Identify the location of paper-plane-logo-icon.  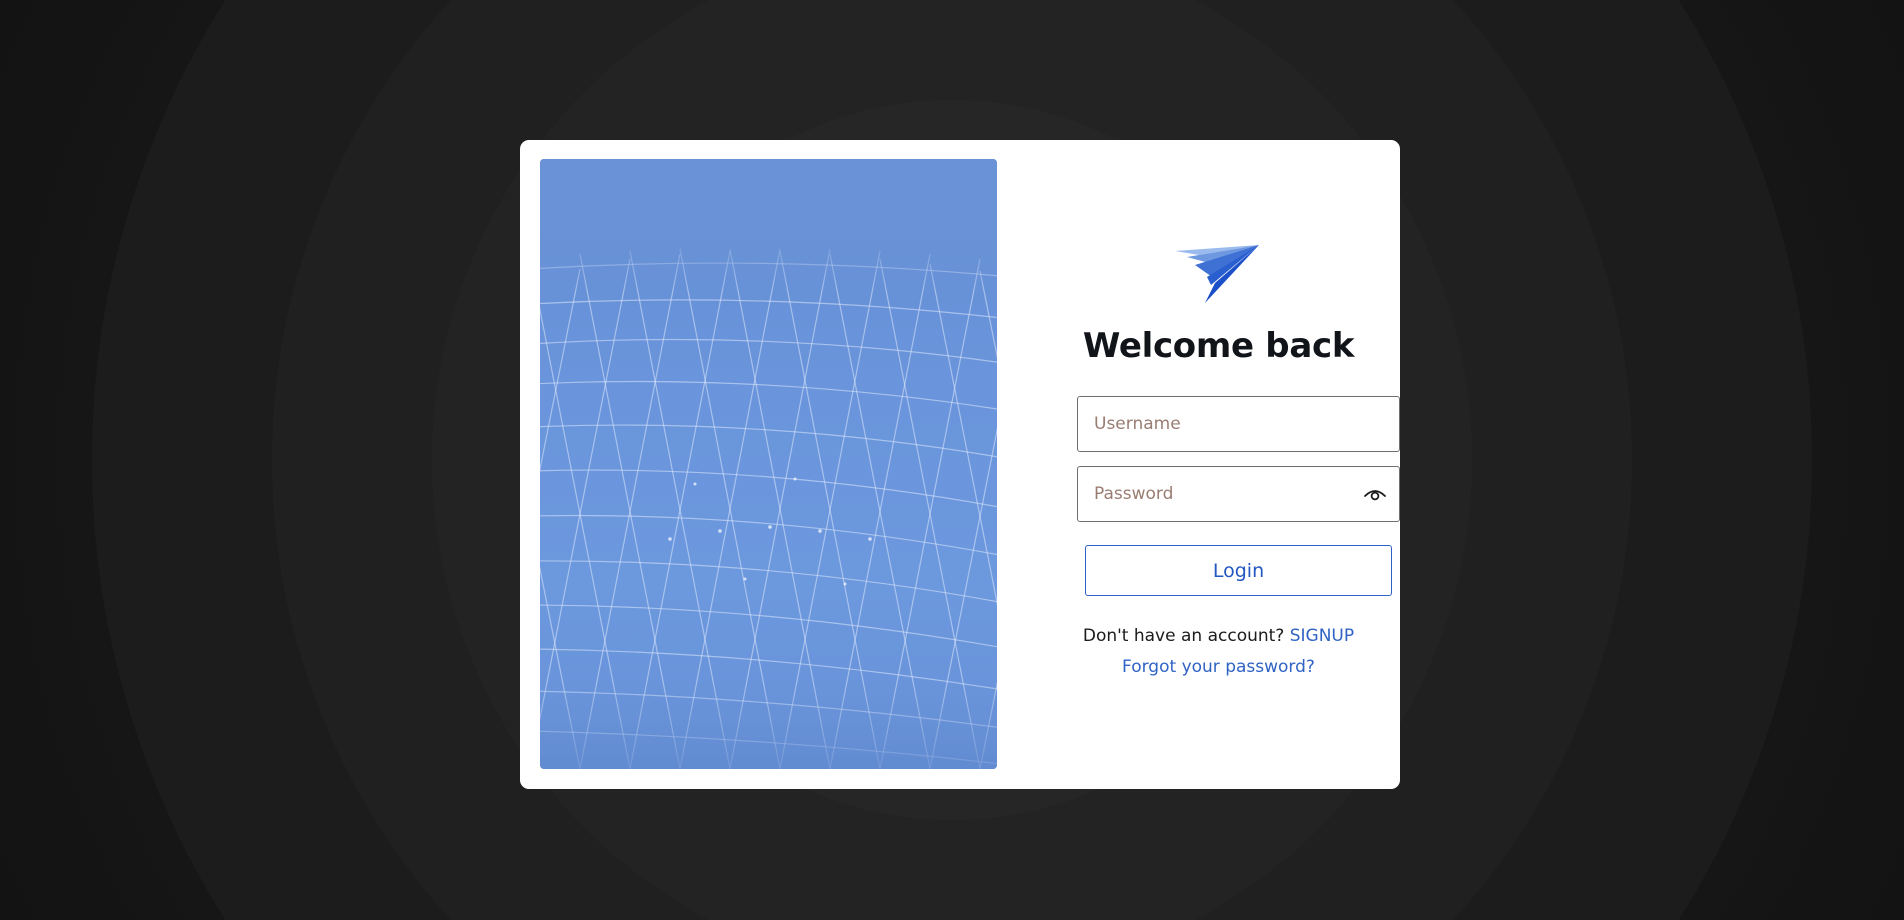
(1217, 274).